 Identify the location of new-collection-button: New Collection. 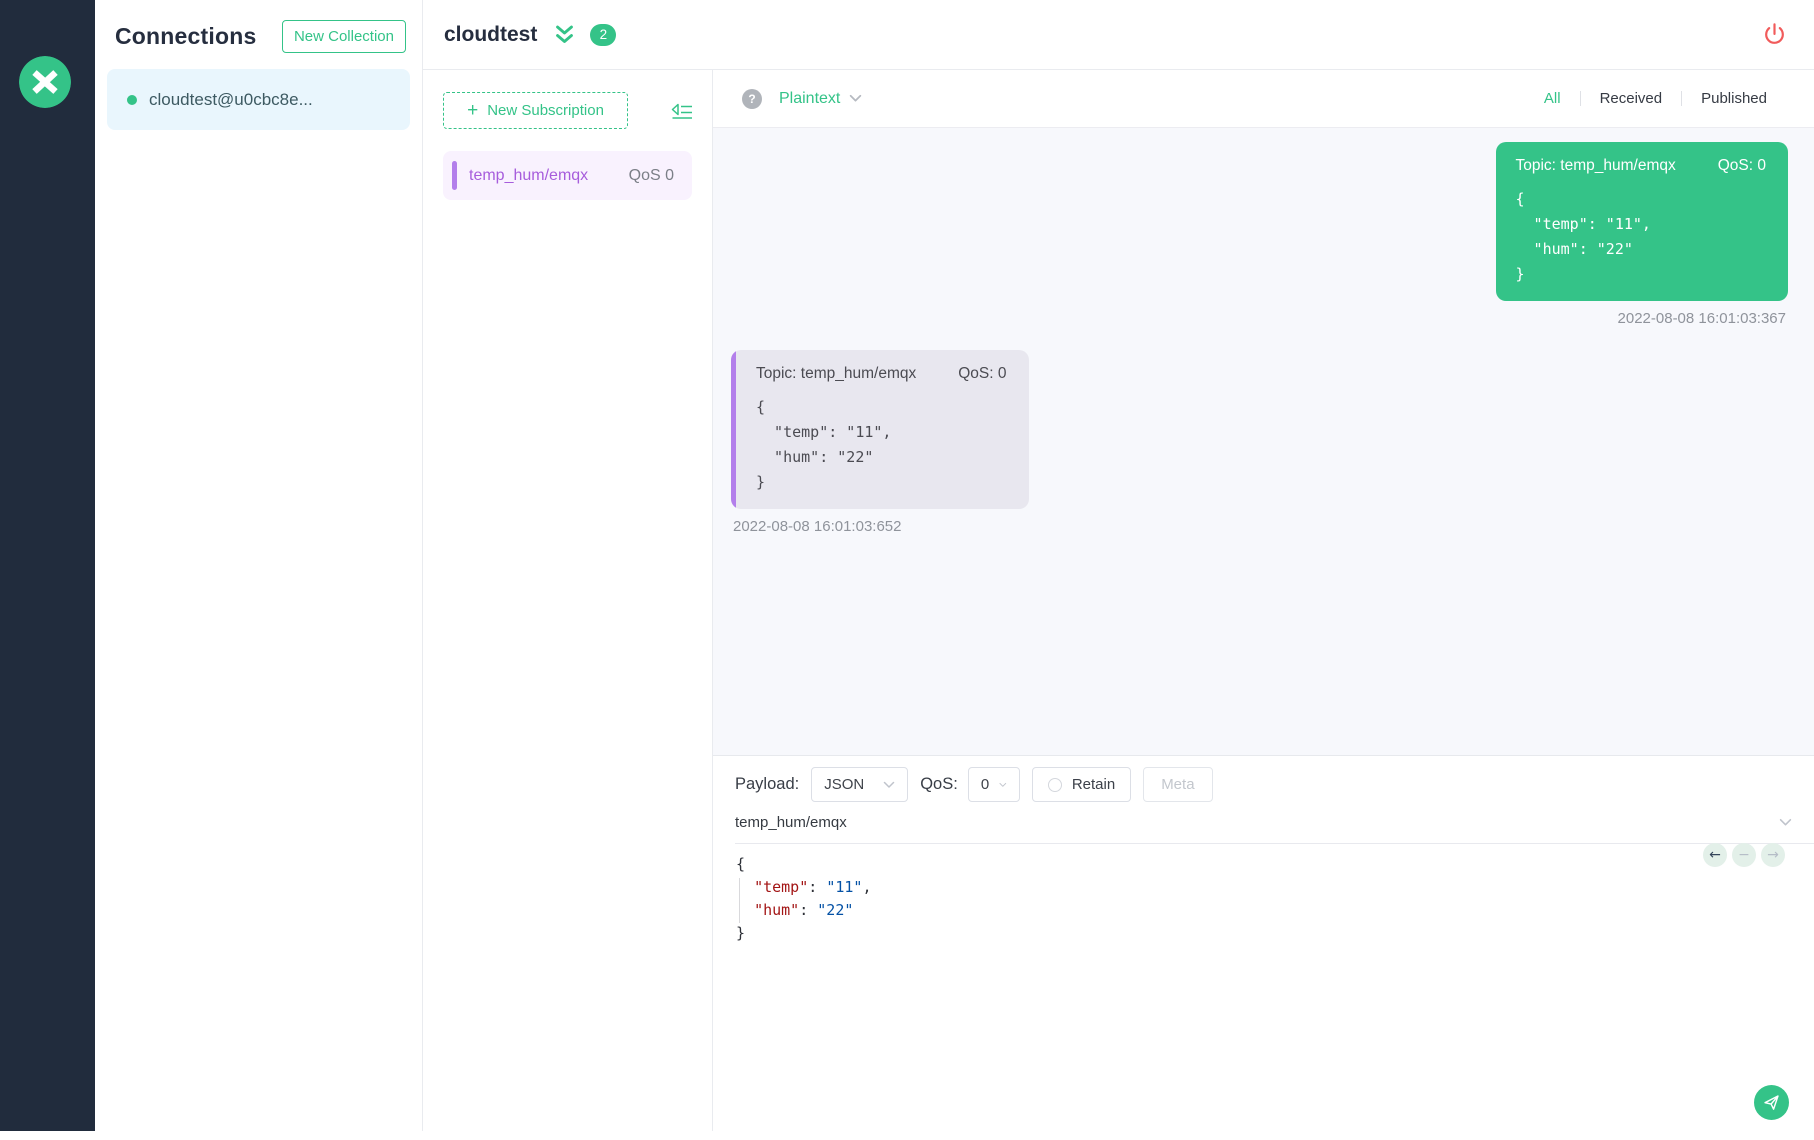
(343, 36).